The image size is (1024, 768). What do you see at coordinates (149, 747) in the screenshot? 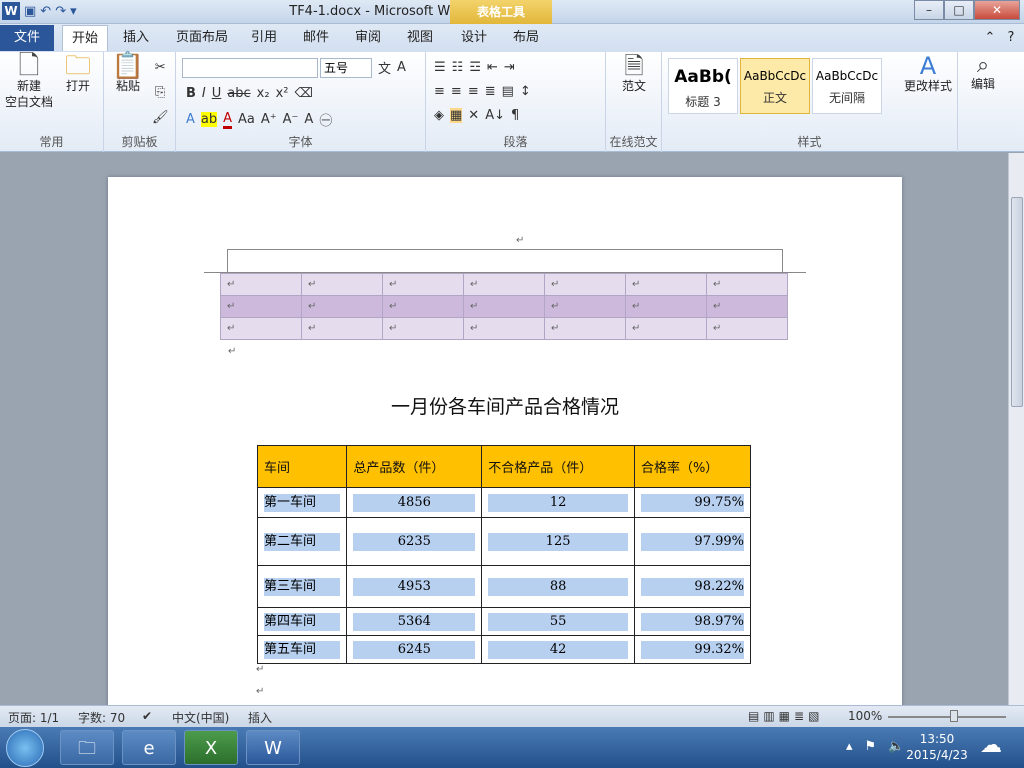
I see `internet-explorer-icon: e` at bounding box center [149, 747].